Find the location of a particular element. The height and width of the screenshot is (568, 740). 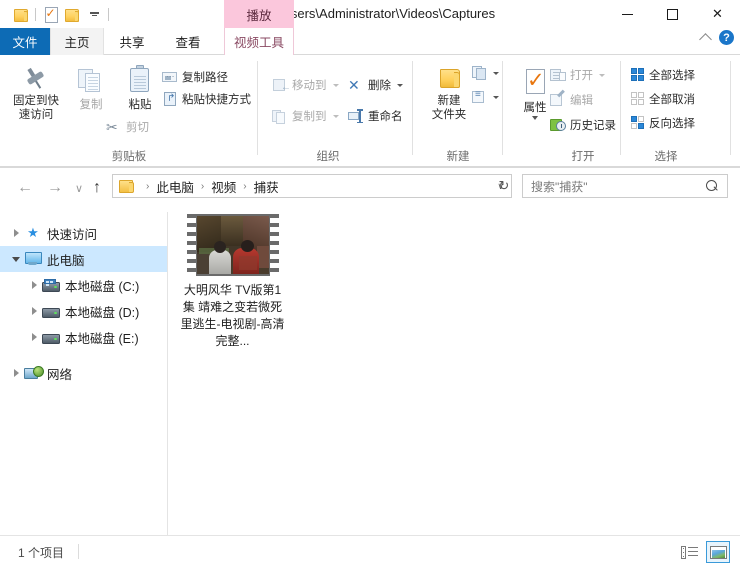

video-thumbnail is located at coordinates (232, 245).